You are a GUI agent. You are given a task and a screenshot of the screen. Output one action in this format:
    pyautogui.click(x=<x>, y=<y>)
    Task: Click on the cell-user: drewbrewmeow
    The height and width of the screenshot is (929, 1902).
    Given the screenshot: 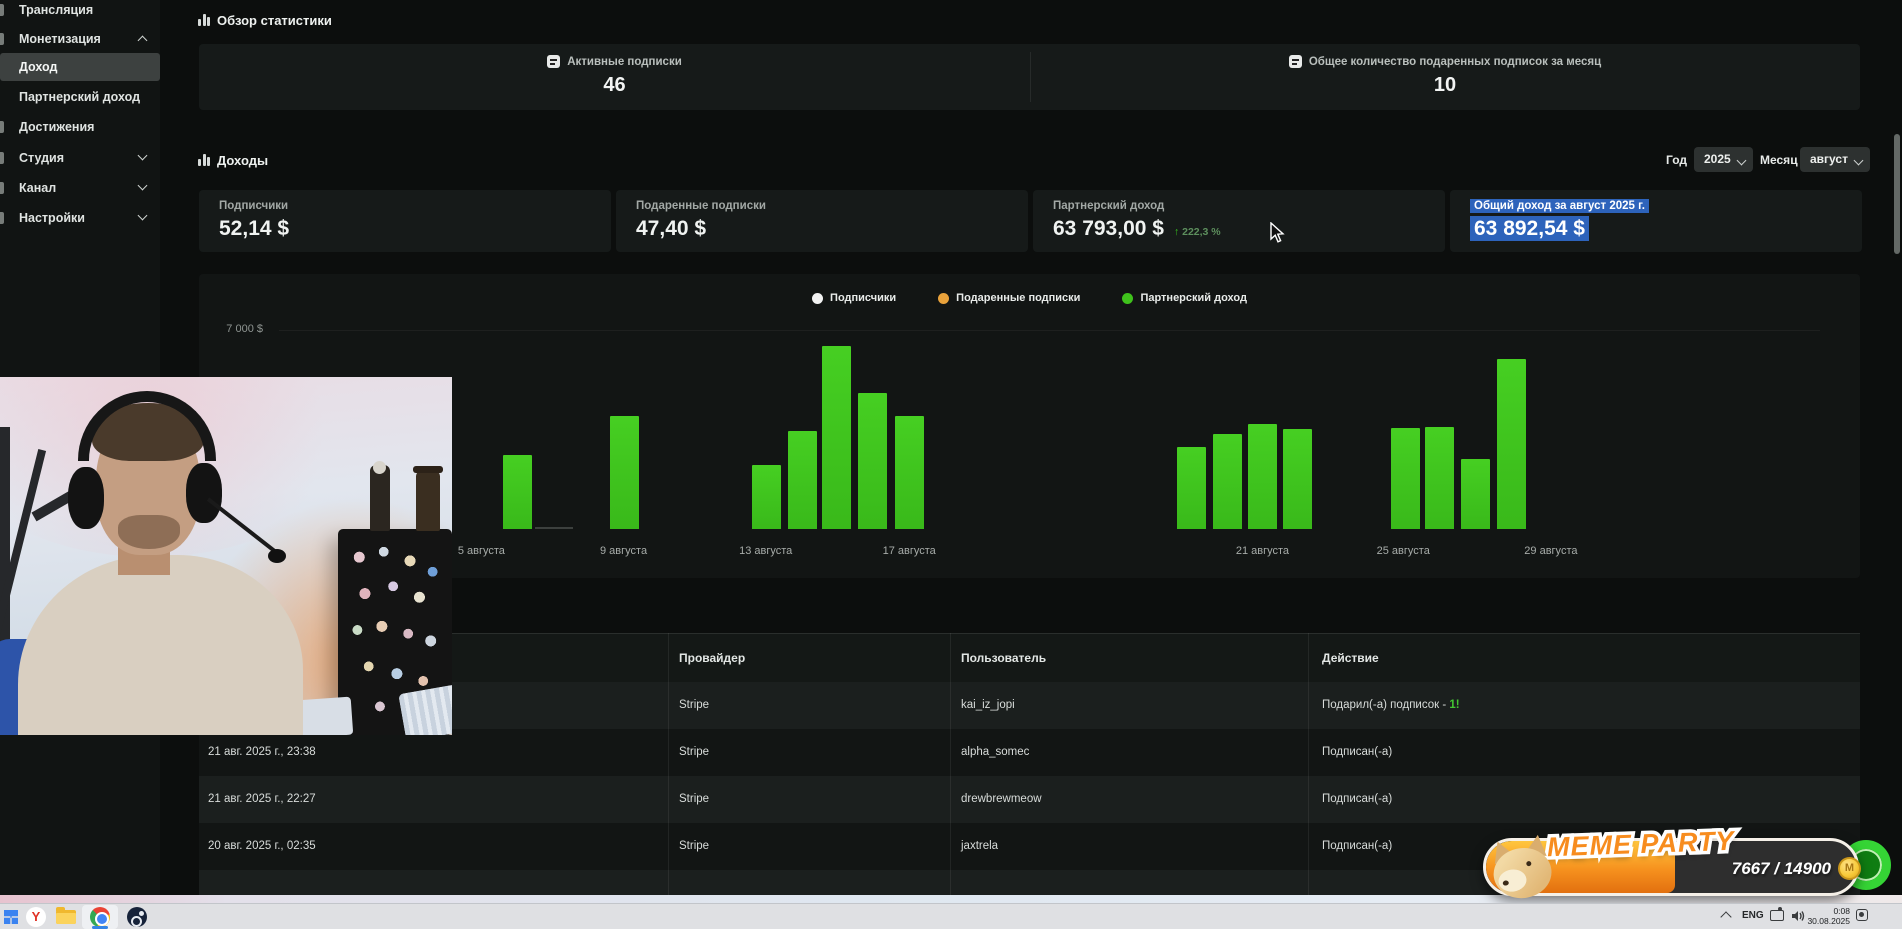 What is the action you would take?
    pyautogui.click(x=1001, y=799)
    